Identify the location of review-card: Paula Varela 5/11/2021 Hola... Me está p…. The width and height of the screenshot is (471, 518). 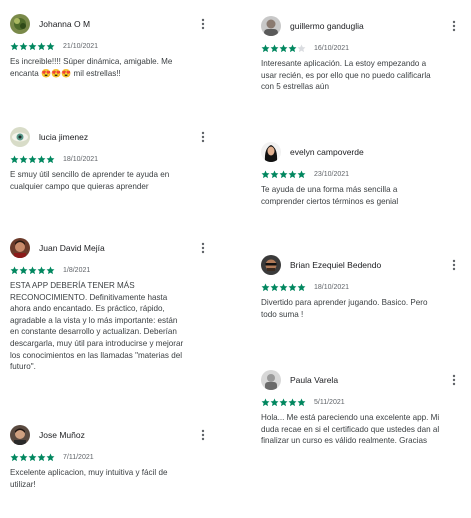
(363, 408).